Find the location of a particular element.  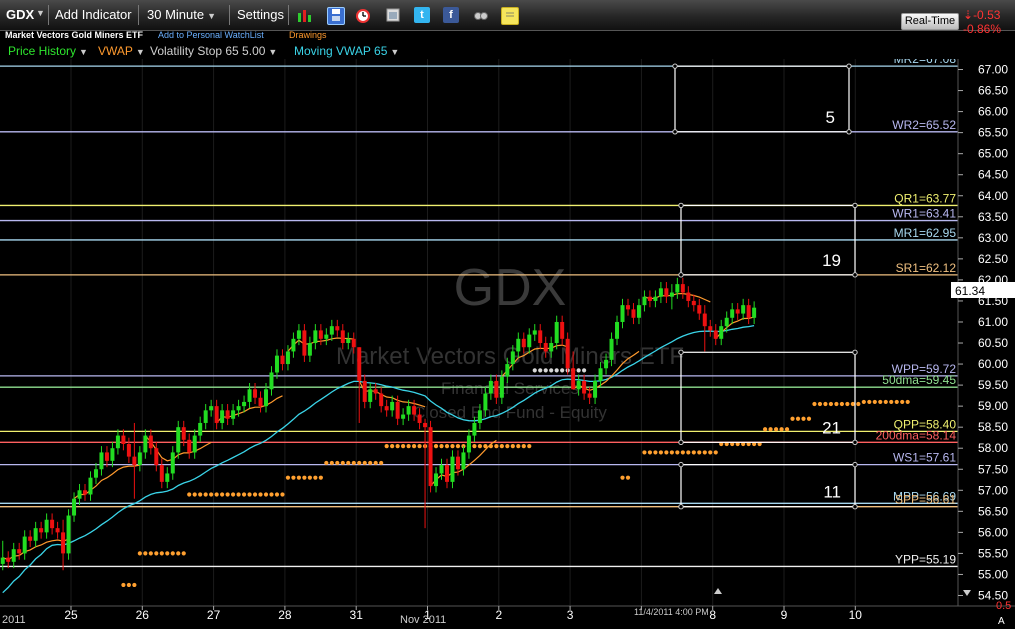

study-label: Moving VWAP 65 is located at coordinates (341, 51).